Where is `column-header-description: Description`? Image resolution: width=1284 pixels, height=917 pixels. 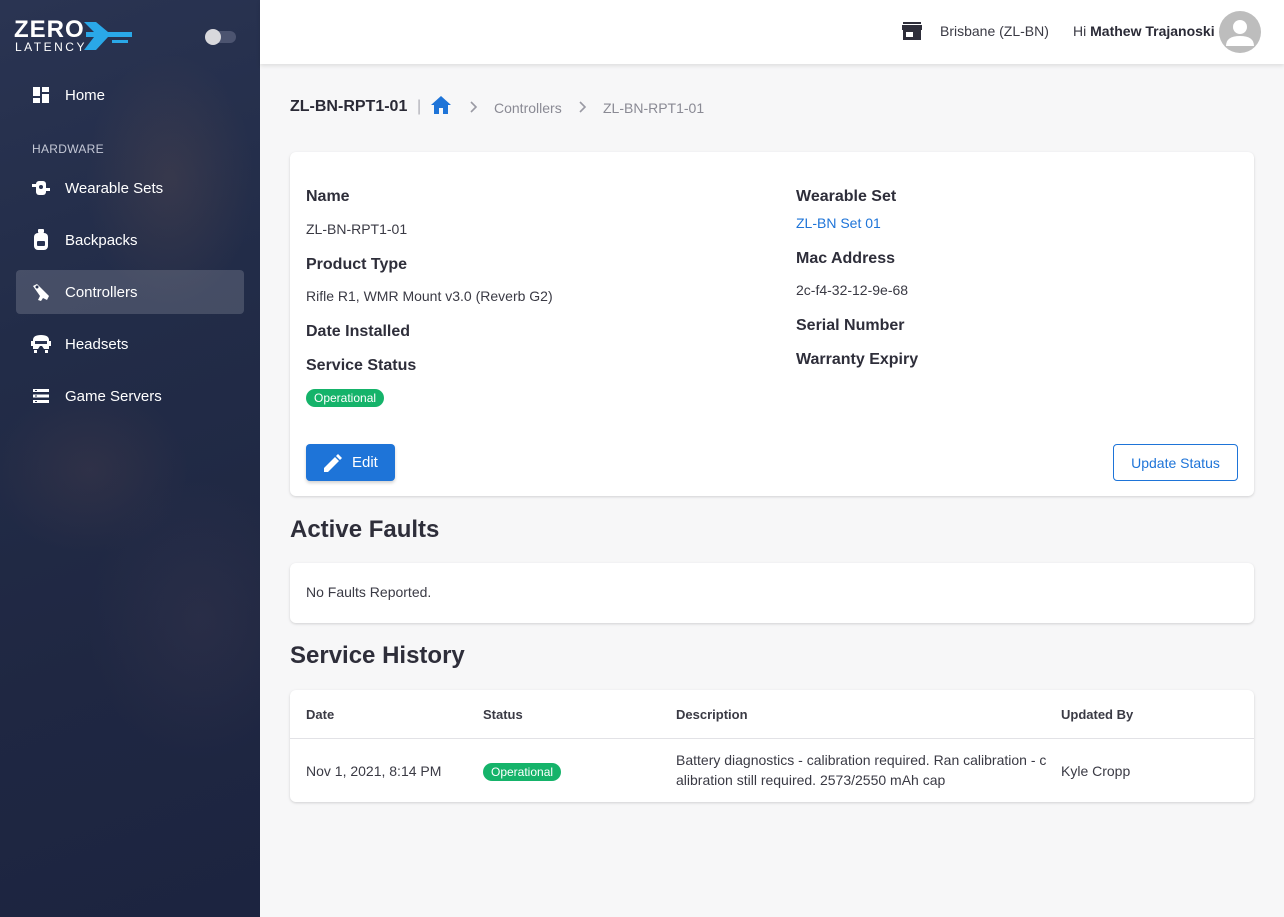
column-header-description: Description is located at coordinates (712, 714).